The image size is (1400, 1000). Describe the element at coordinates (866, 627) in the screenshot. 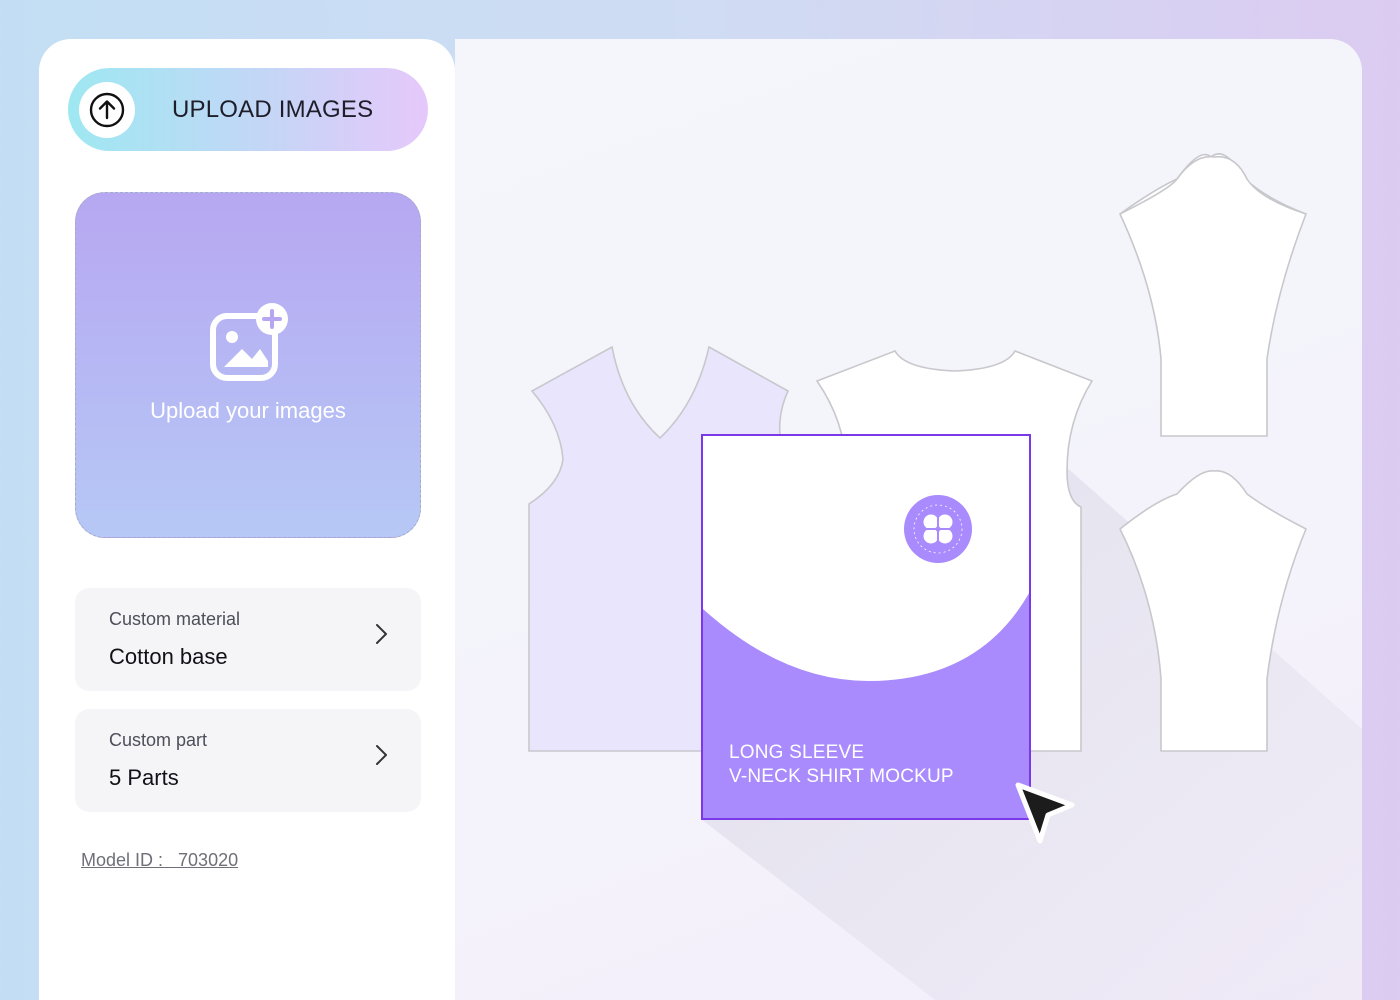

I see `mockup-product-card: LONG SLEEVE V-NECK SHIRT MOCKUP` at that location.